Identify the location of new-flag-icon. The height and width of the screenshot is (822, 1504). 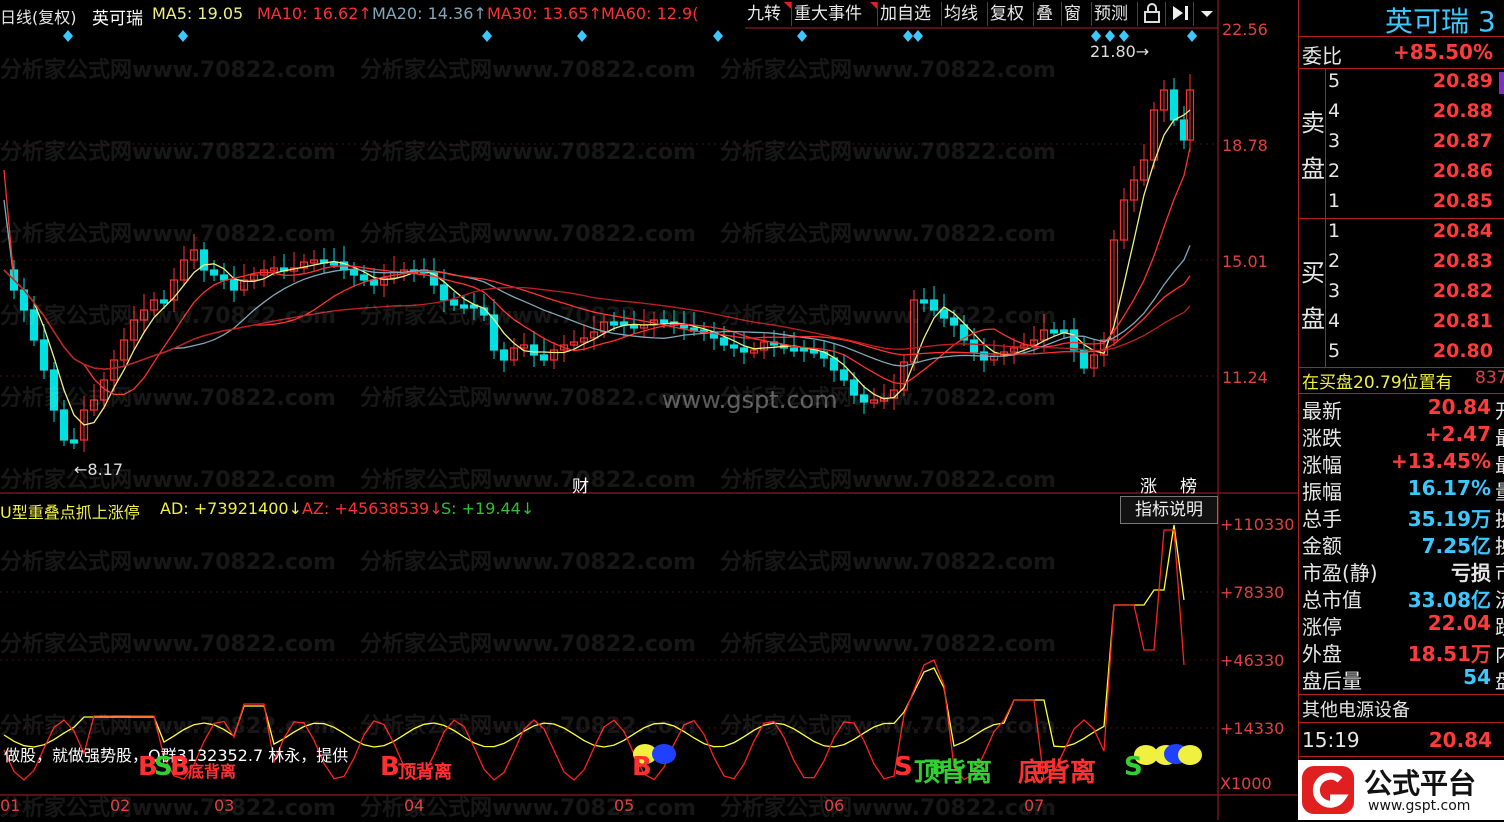
(787, 5).